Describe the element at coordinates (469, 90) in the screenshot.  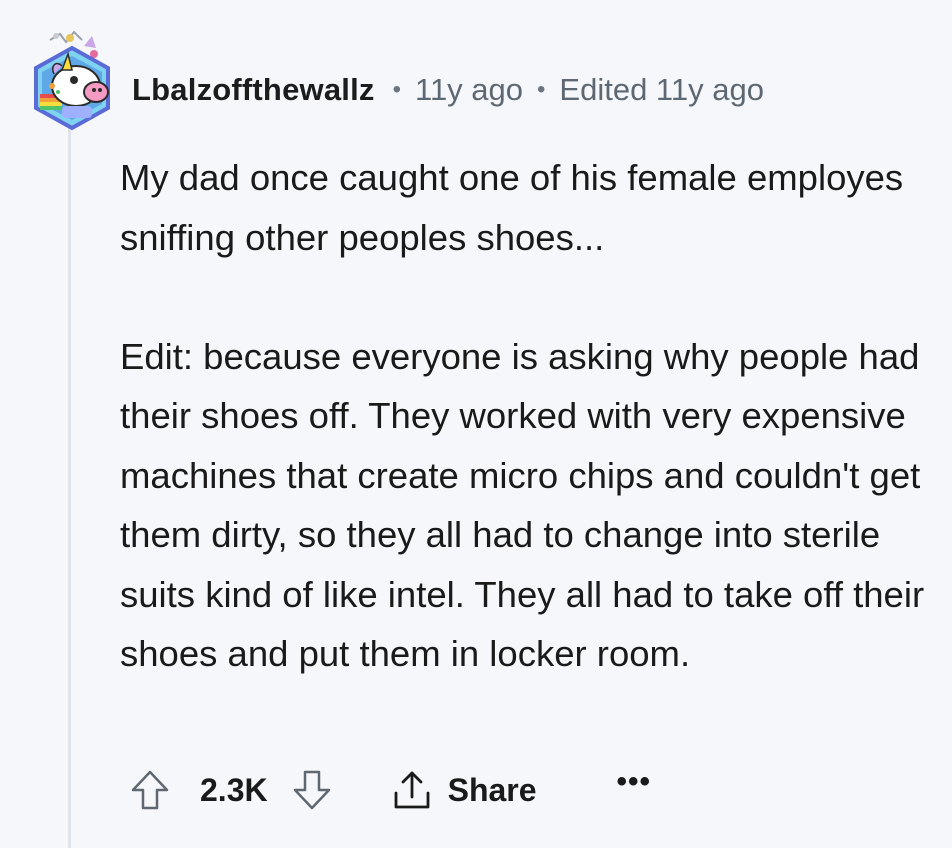
I see `timestamp: 11y ago` at that location.